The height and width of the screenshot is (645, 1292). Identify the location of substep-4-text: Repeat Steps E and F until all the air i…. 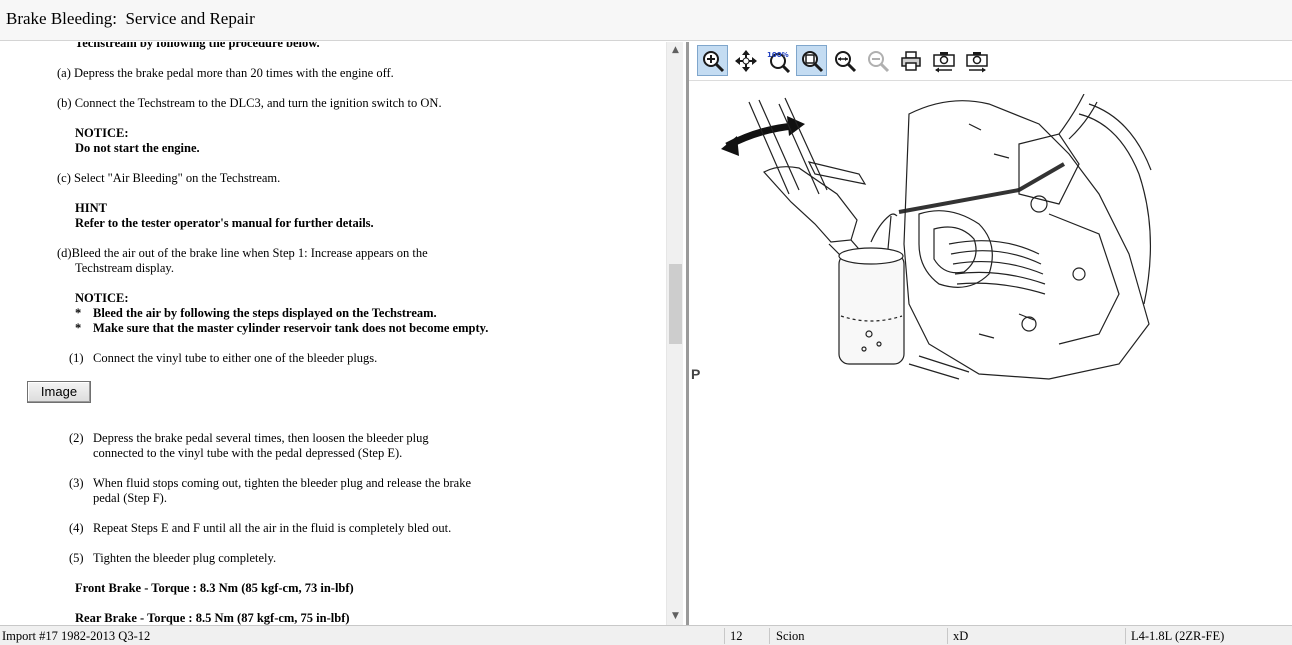
(272, 528).